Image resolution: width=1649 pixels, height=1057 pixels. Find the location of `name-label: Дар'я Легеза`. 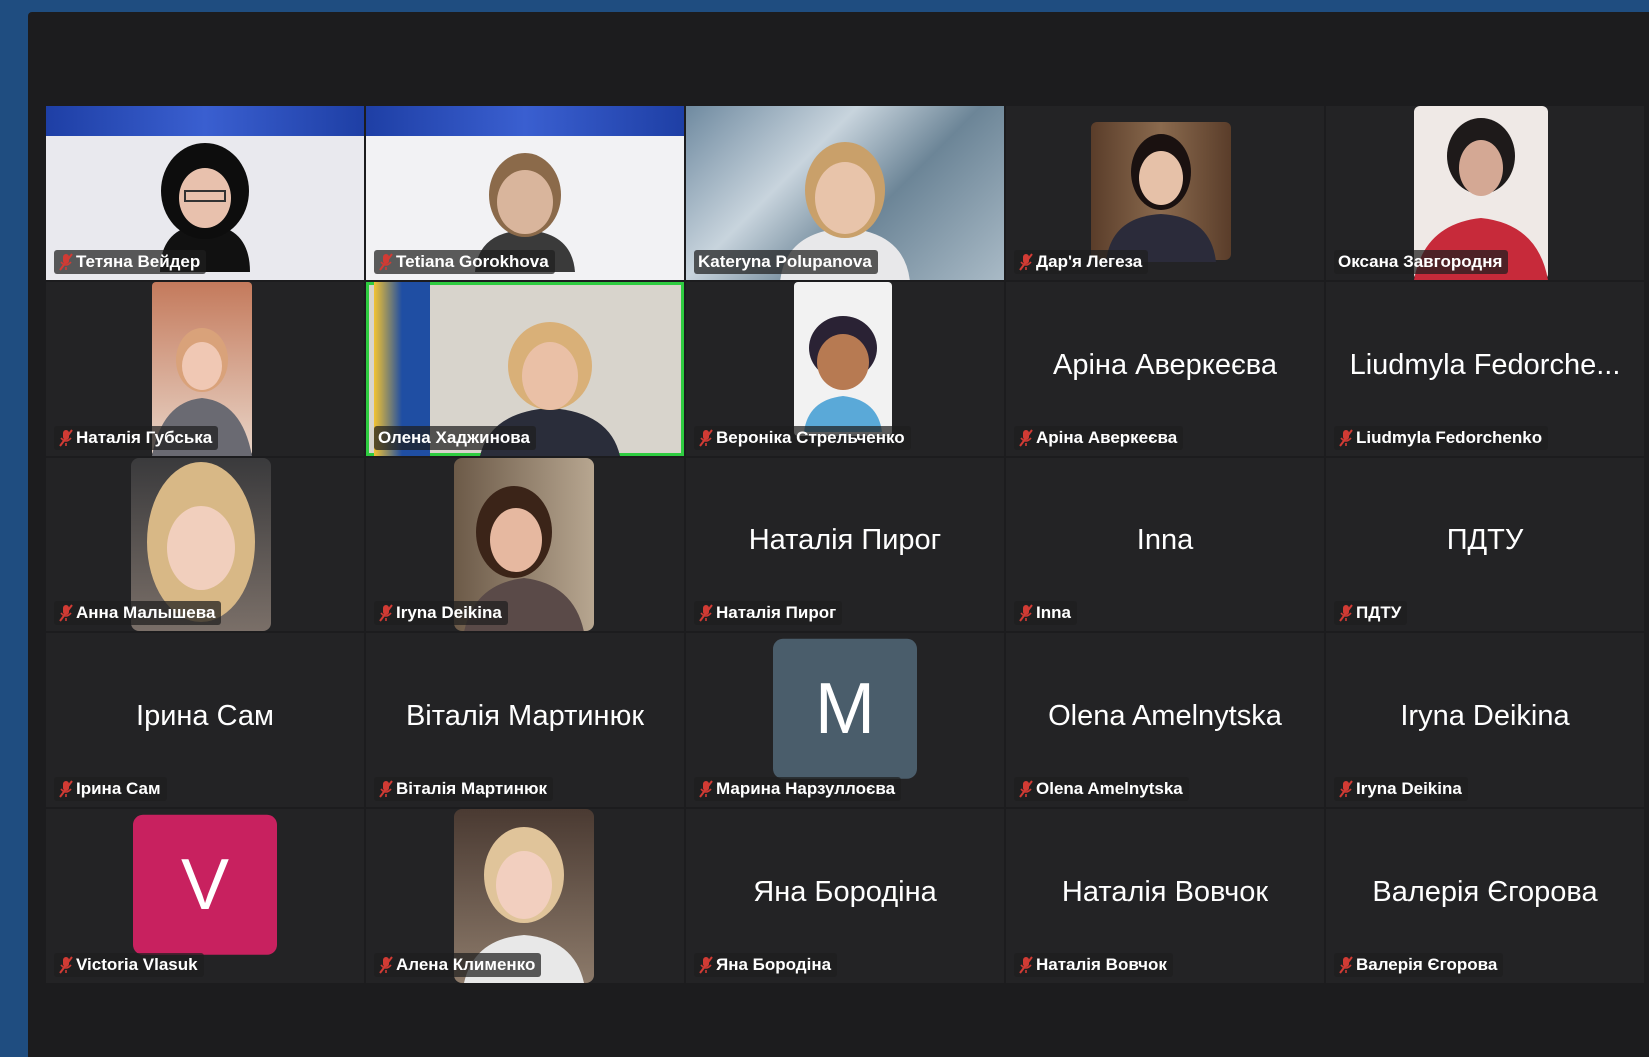

name-label: Дар'я Легеза is located at coordinates (1081, 261).